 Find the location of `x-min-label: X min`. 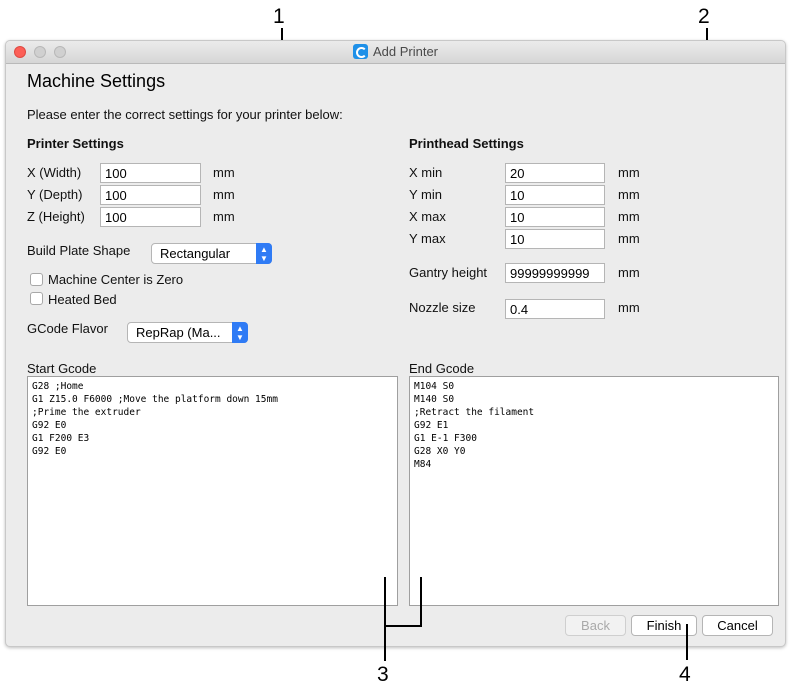

x-min-label: X min is located at coordinates (426, 172).